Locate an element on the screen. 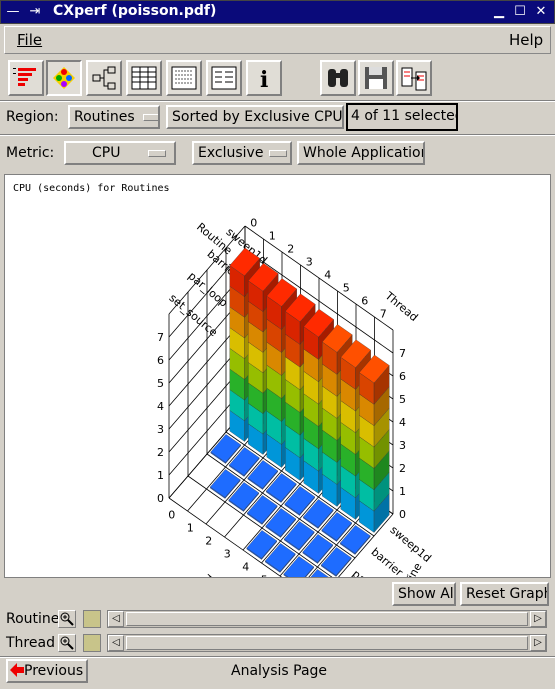  selection-button-label: 4 of 11 selected is located at coordinates (404, 116).